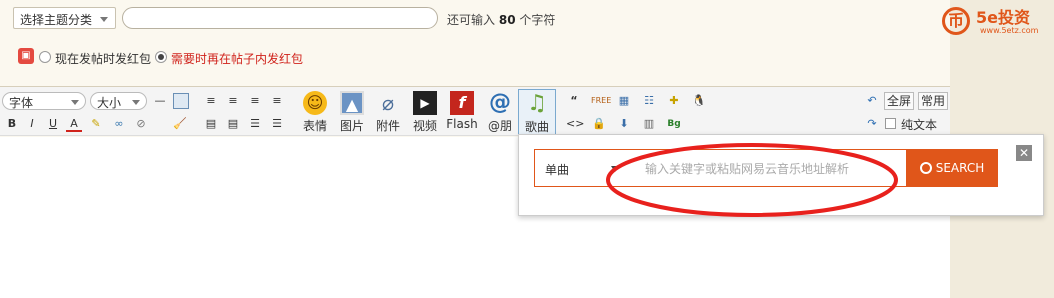 This screenshot has height=298, width=1054. Describe the element at coordinates (277, 101) in the screenshot. I see `align-justify-icon: ≡` at that location.